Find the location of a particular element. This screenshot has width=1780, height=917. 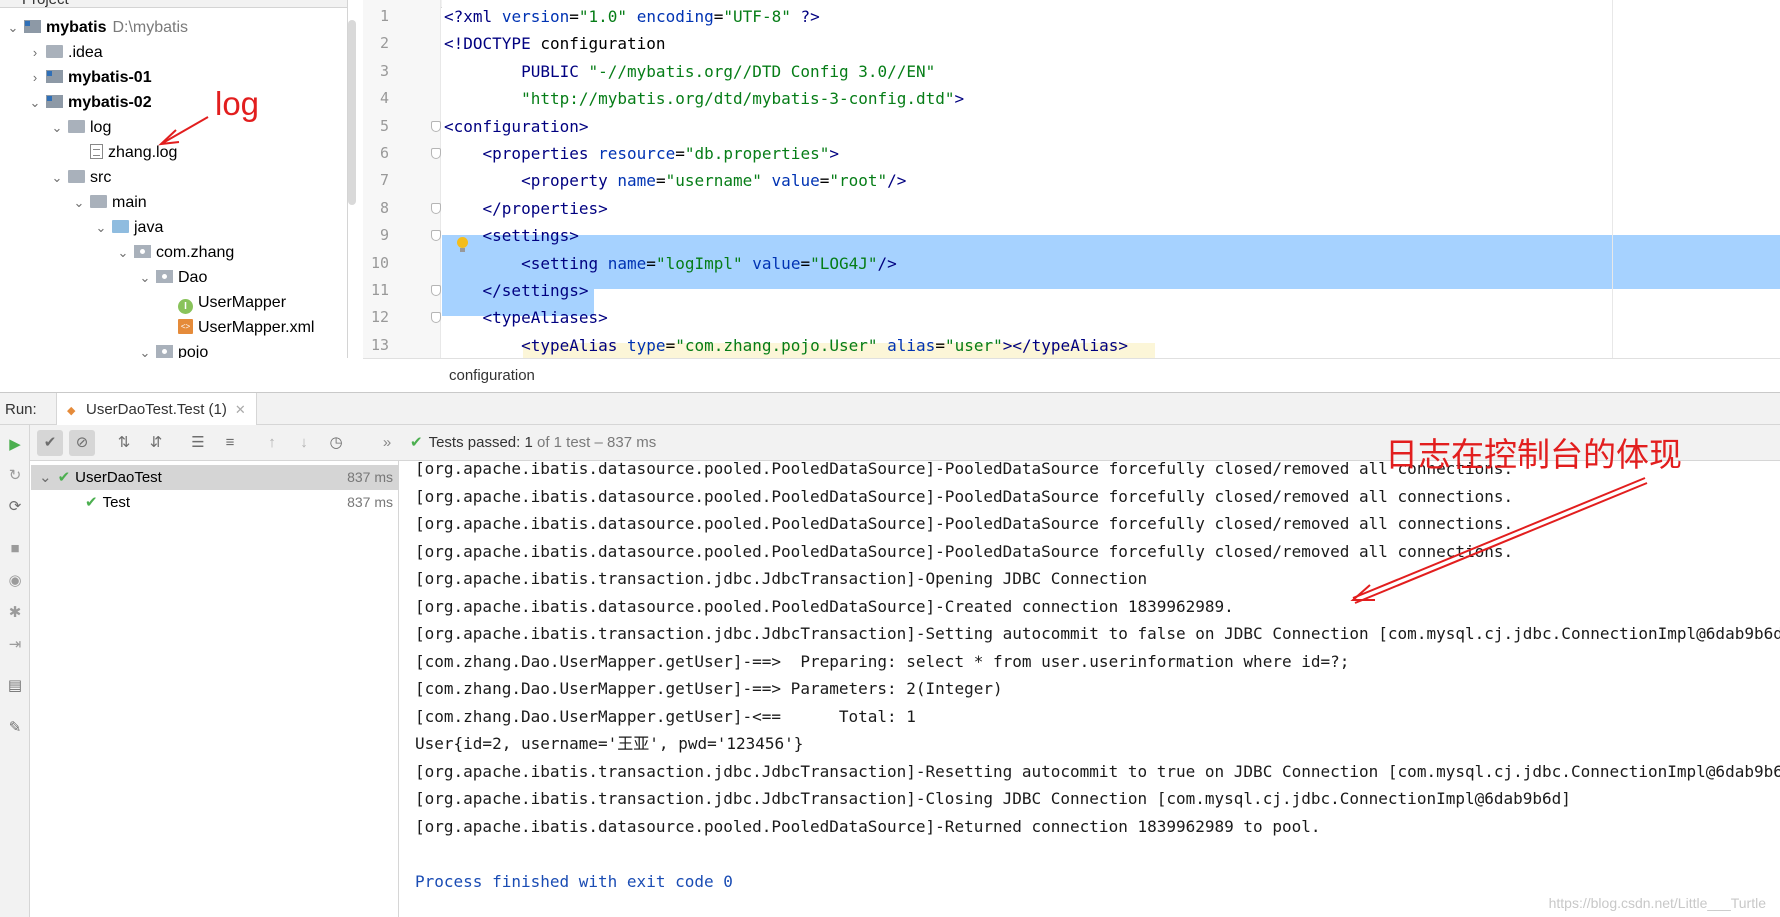

line-number: 2 is located at coordinates (384, 43).